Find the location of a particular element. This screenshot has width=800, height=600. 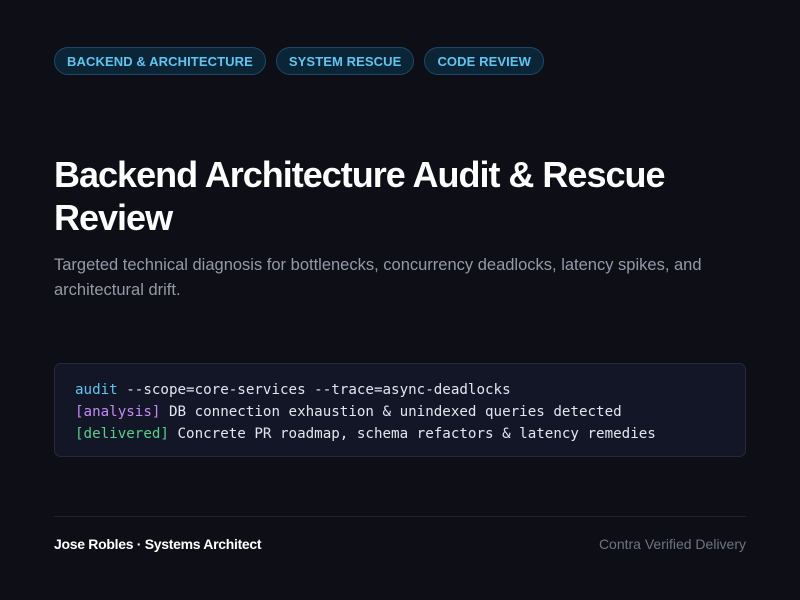

delivered-tag: [delivered] is located at coordinates (122, 434).